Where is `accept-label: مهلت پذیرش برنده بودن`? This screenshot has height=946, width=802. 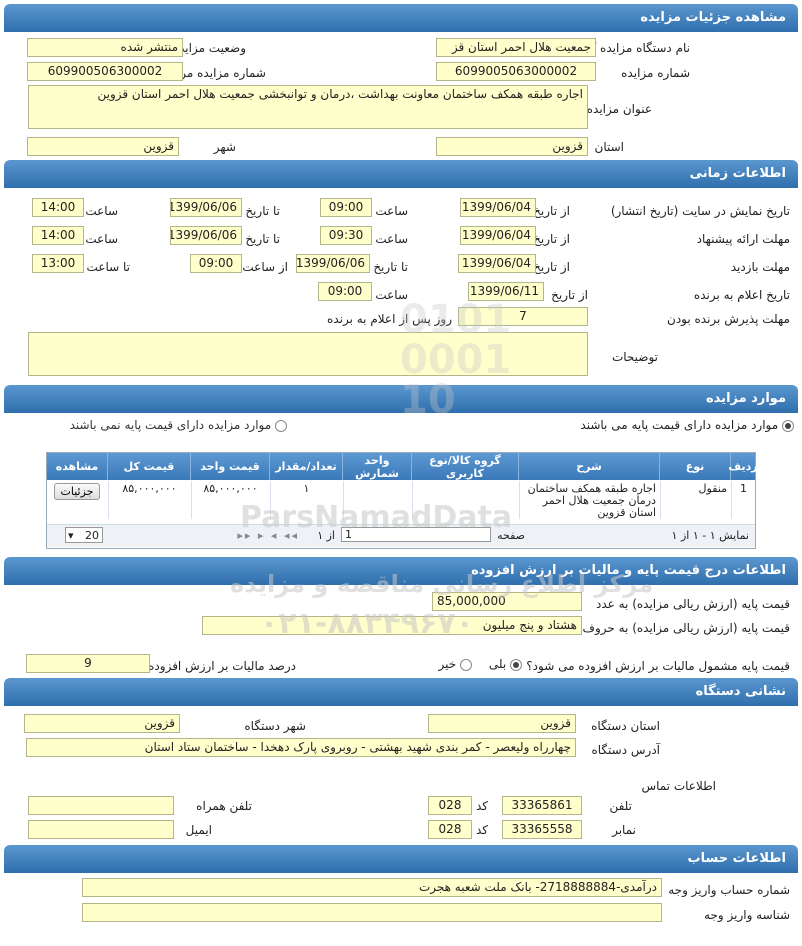 accept-label: مهلت پذیرش برنده بودن is located at coordinates (728, 319).